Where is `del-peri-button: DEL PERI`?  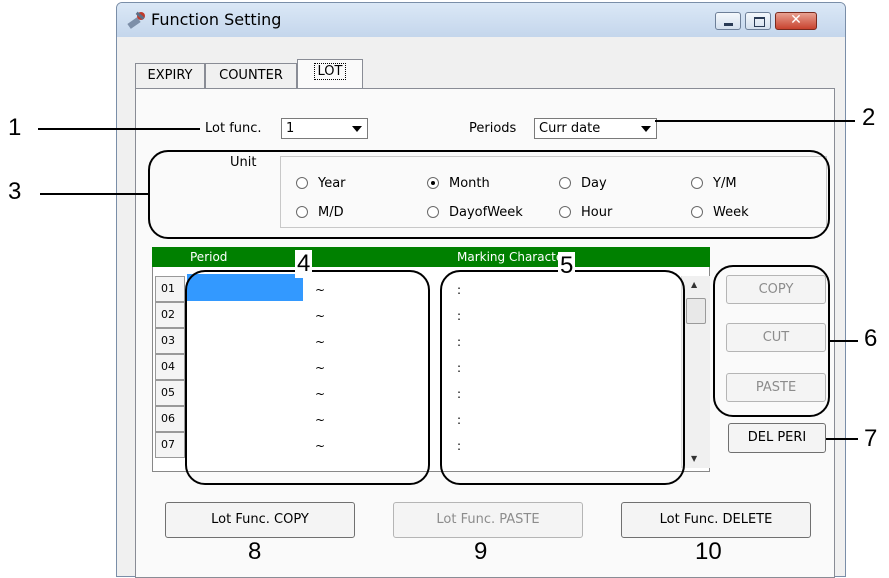 del-peri-button: DEL PERI is located at coordinates (777, 438).